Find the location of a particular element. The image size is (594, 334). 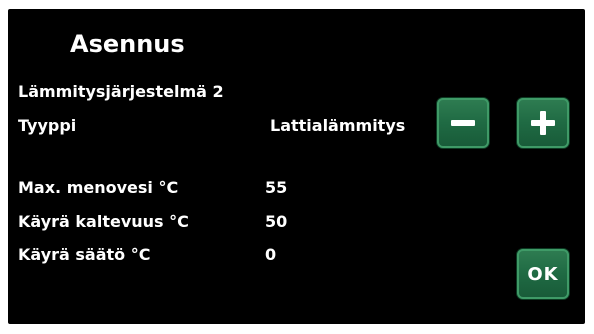

system-name: Lämmitysjärjestelmä 2 is located at coordinates (121, 91).